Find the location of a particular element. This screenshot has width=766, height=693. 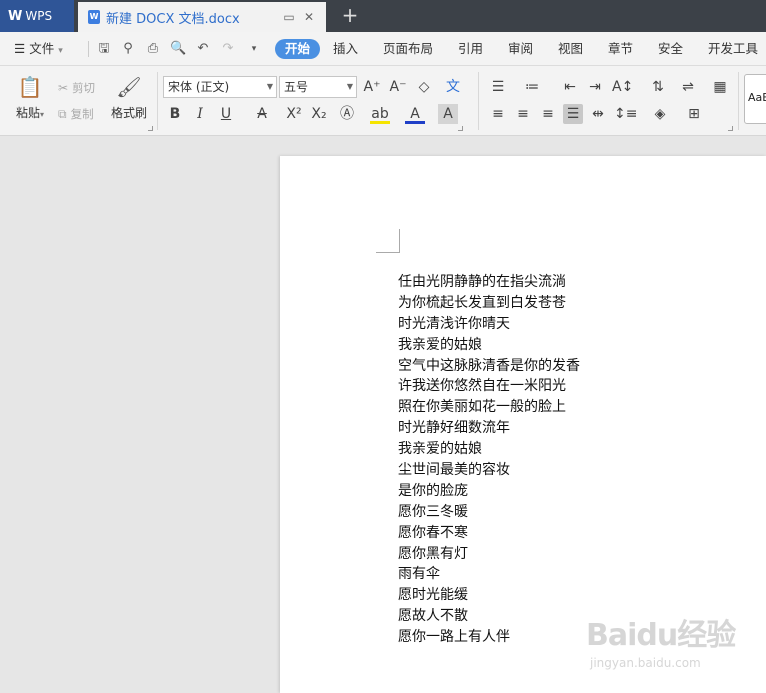

document-tab: W 新建 DOCX 文档.docx ▭ ✕ is located at coordinates (202, 17).